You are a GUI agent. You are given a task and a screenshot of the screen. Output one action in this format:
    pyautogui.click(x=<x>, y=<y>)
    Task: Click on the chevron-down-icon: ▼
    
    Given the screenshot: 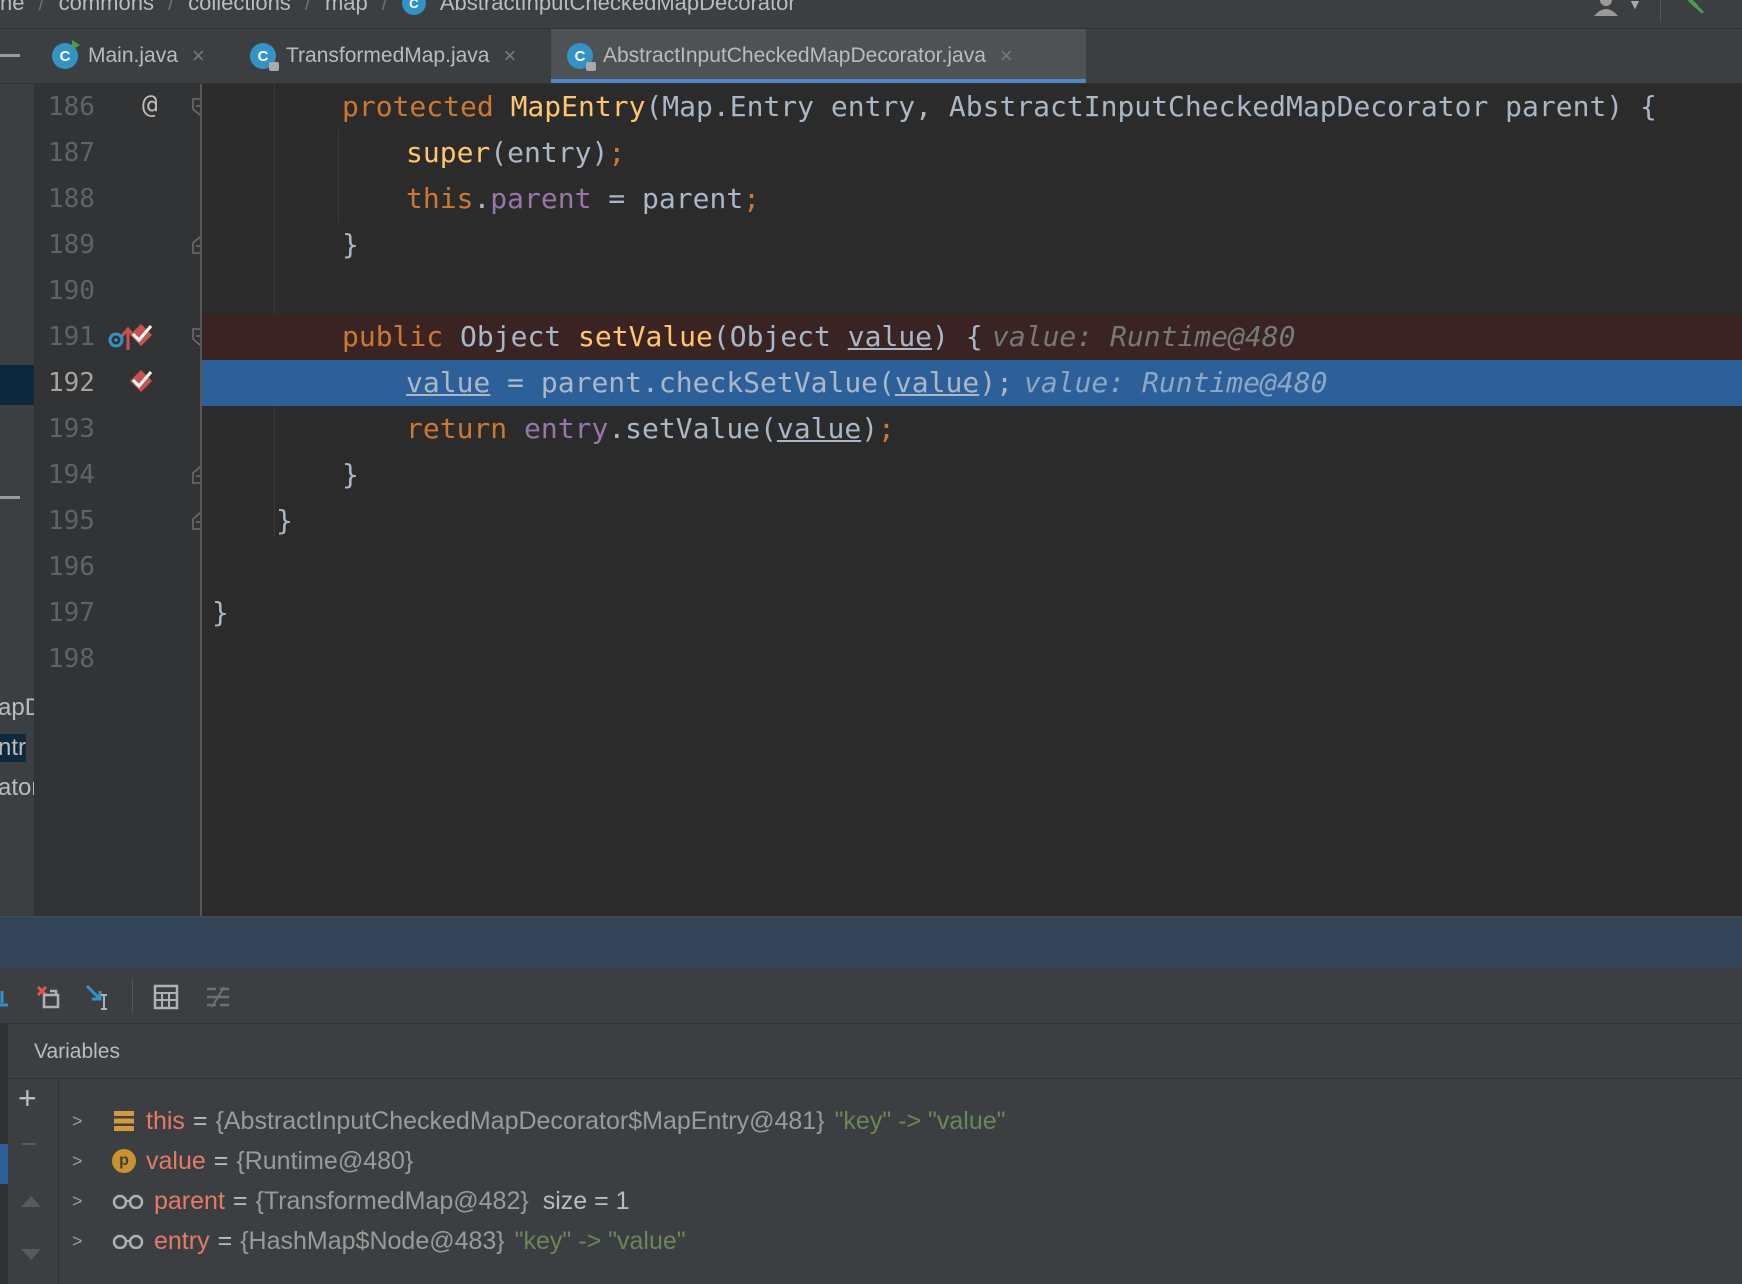 What is the action you would take?
    pyautogui.click(x=1635, y=6)
    